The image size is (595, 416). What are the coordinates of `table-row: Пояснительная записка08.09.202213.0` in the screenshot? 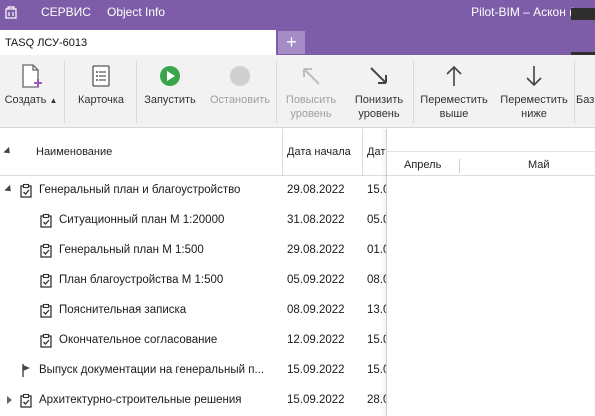 It's located at (193, 311).